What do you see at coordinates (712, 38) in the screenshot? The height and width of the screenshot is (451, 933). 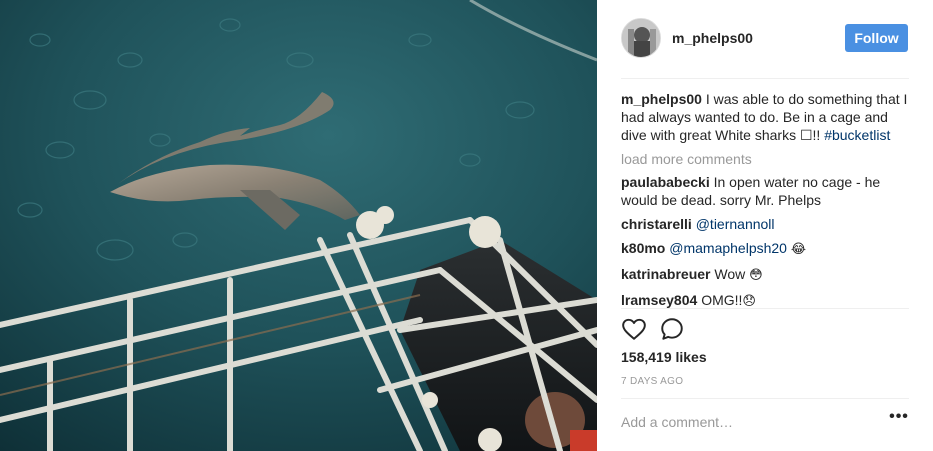 I see `post-author-username: m_phelps00` at bounding box center [712, 38].